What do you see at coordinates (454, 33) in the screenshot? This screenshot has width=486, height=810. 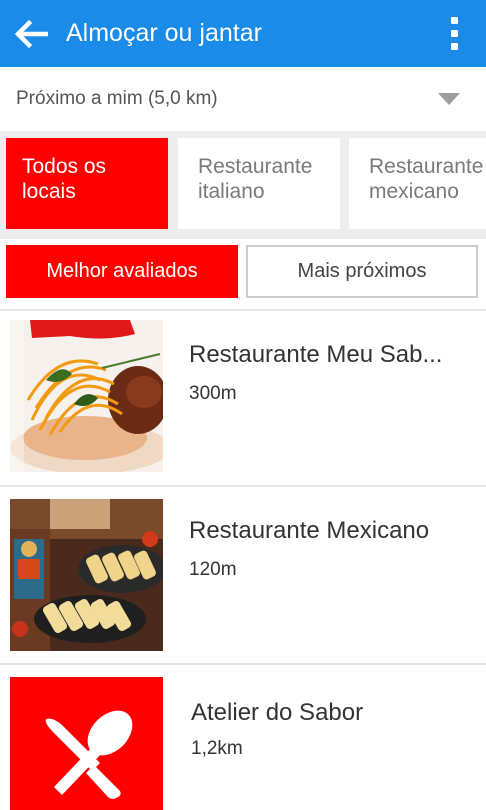 I see `more-vert-icon` at bounding box center [454, 33].